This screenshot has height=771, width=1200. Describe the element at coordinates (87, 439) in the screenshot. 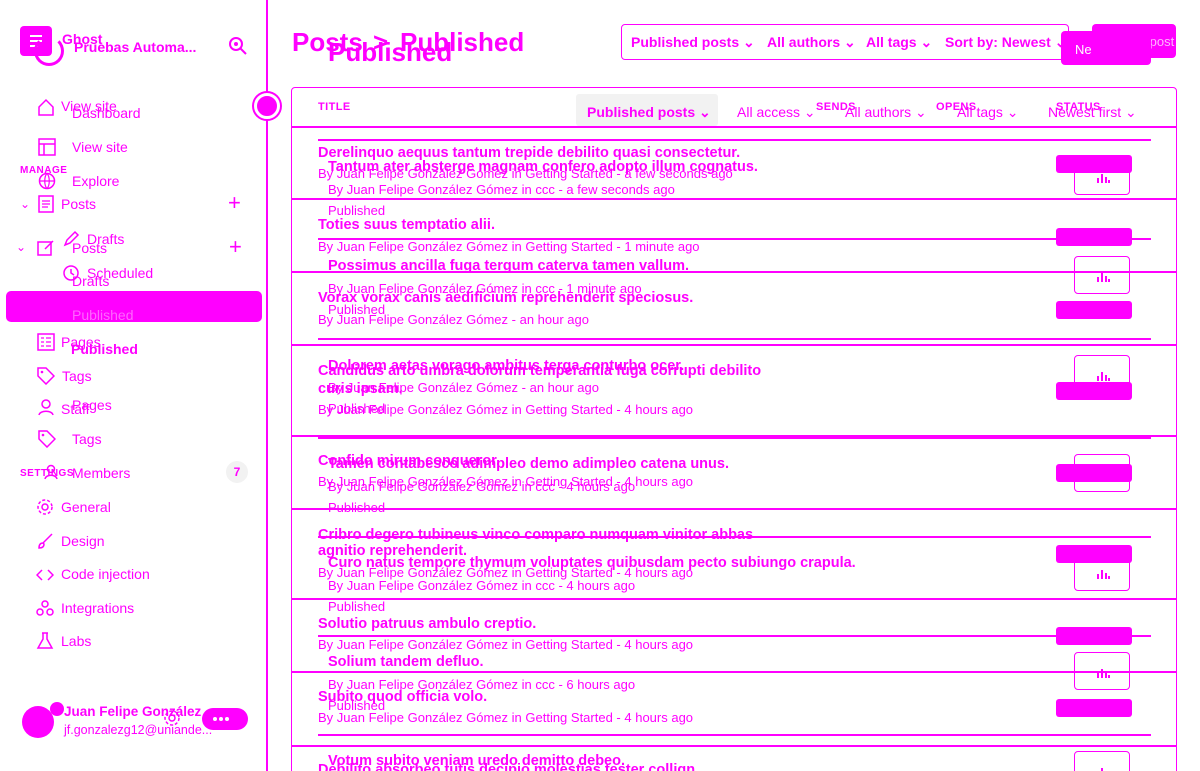

I see `nav-tags-b: Tags` at that location.